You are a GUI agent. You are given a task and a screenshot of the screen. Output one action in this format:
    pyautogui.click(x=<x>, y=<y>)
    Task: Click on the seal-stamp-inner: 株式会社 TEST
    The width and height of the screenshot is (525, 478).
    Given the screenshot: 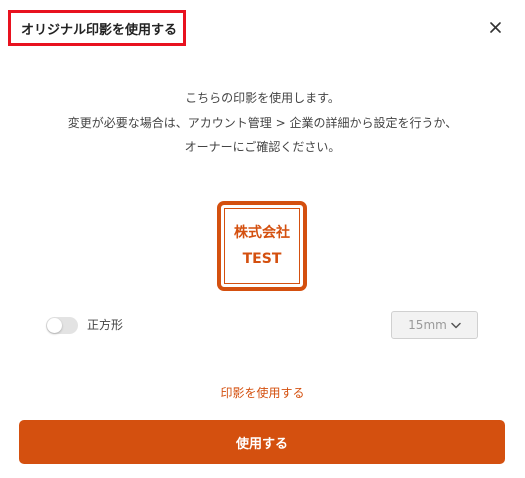 What is the action you would take?
    pyautogui.click(x=262, y=246)
    